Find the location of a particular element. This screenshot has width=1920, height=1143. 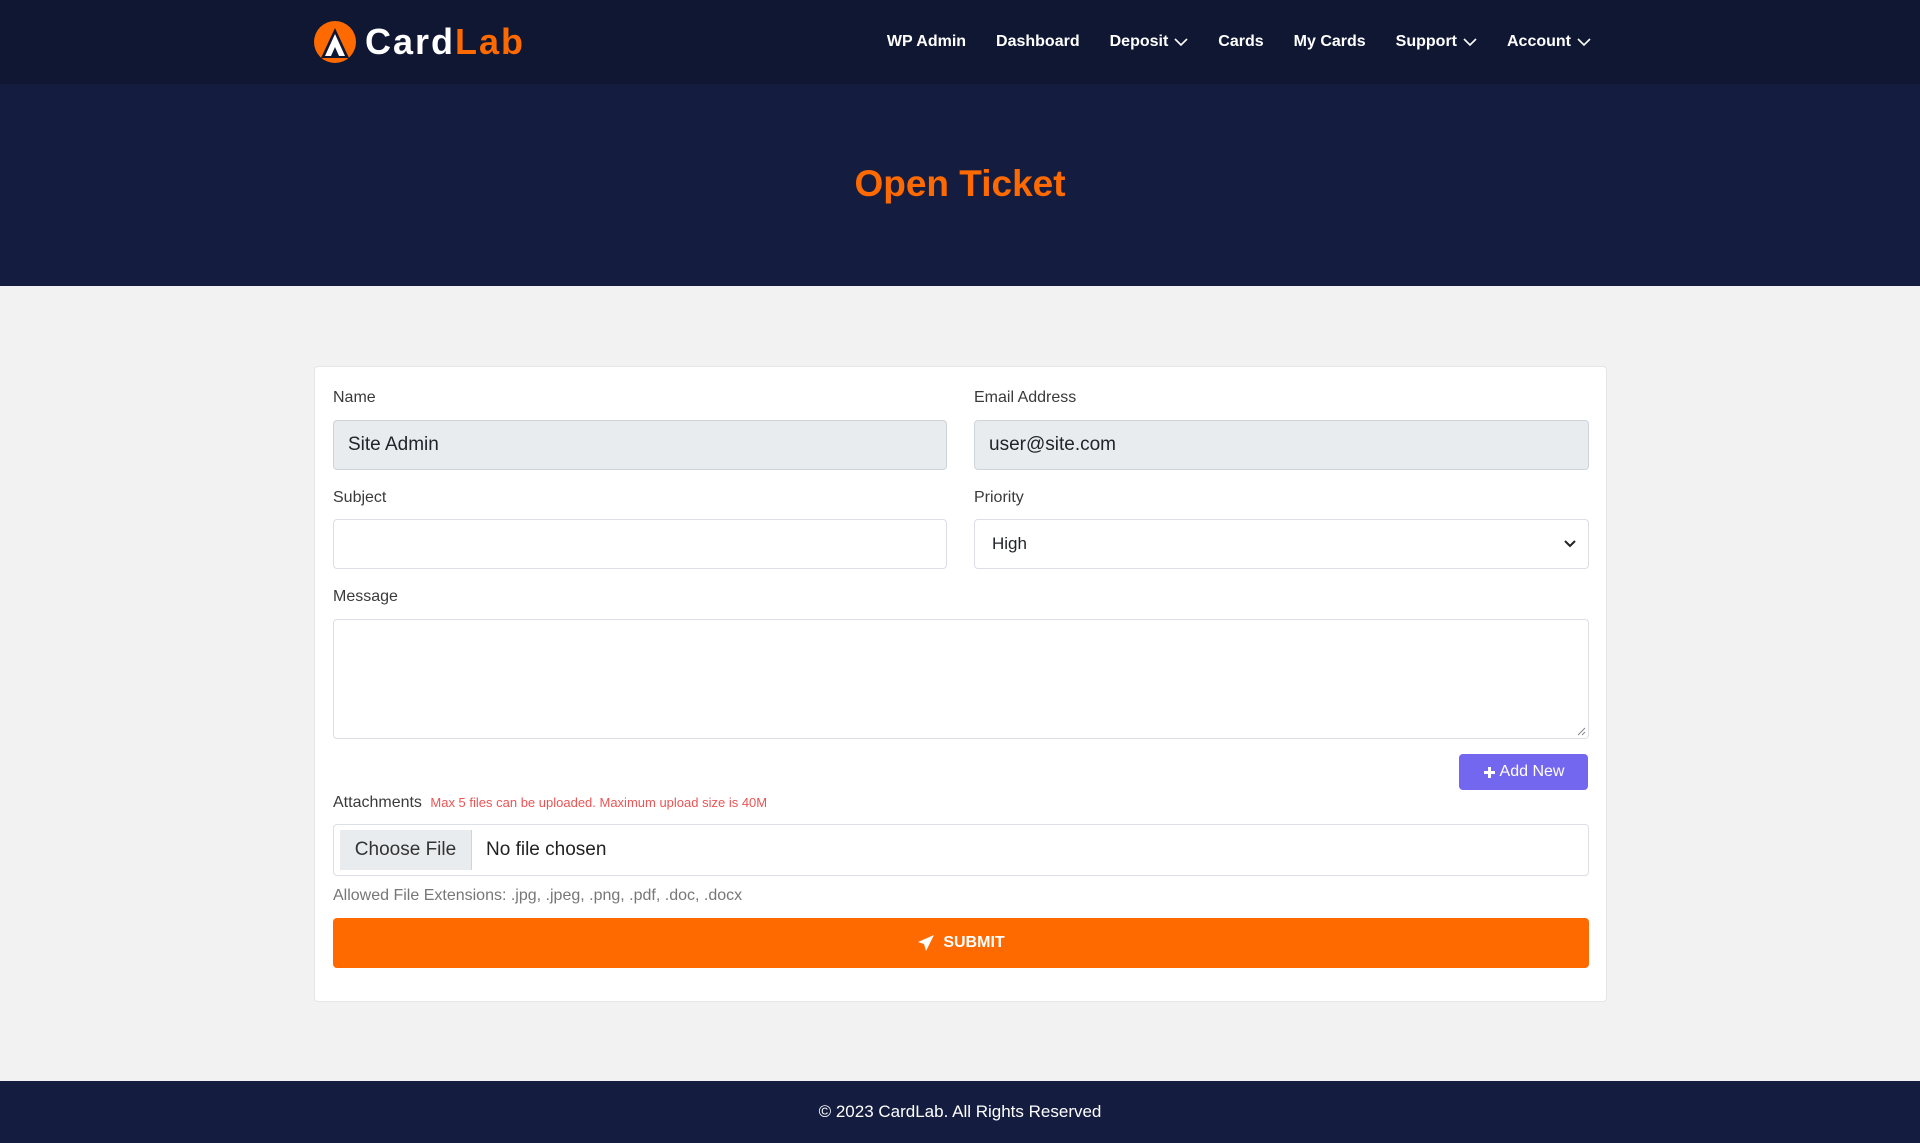

nav-item-label: My Cards is located at coordinates (1329, 41).